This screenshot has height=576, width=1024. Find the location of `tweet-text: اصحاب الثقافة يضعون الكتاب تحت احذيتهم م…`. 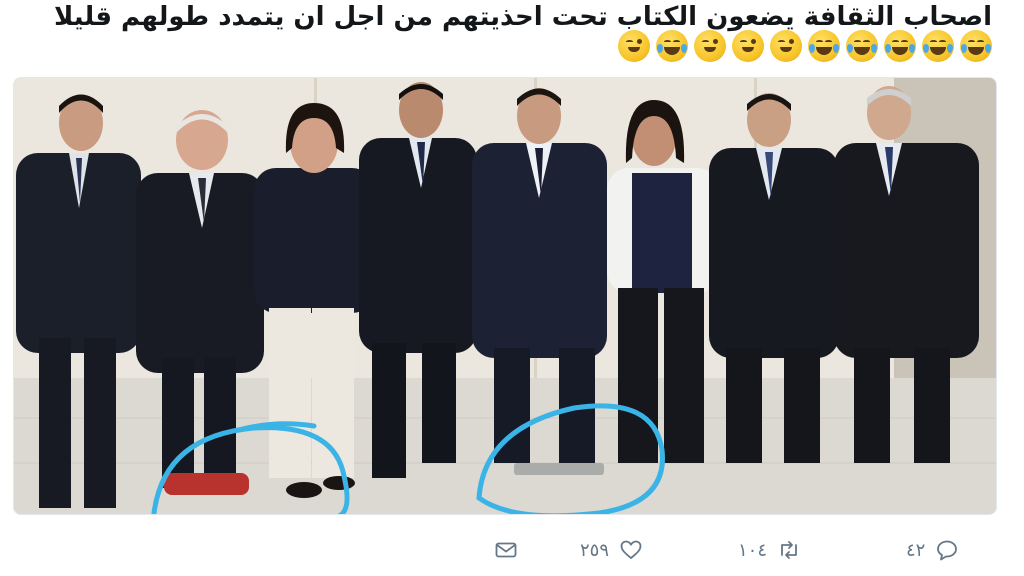

tweet-text: اصحاب الثقافة يضعون الكتاب تحت احذيتهم م… is located at coordinates (523, 17).